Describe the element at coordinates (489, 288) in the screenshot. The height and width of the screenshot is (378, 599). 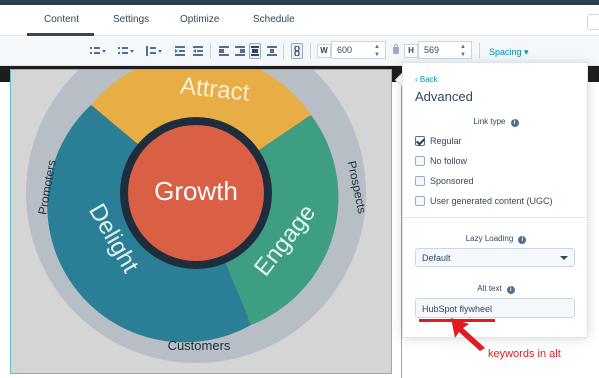
I see `alt-text-label: Alt text` at that location.